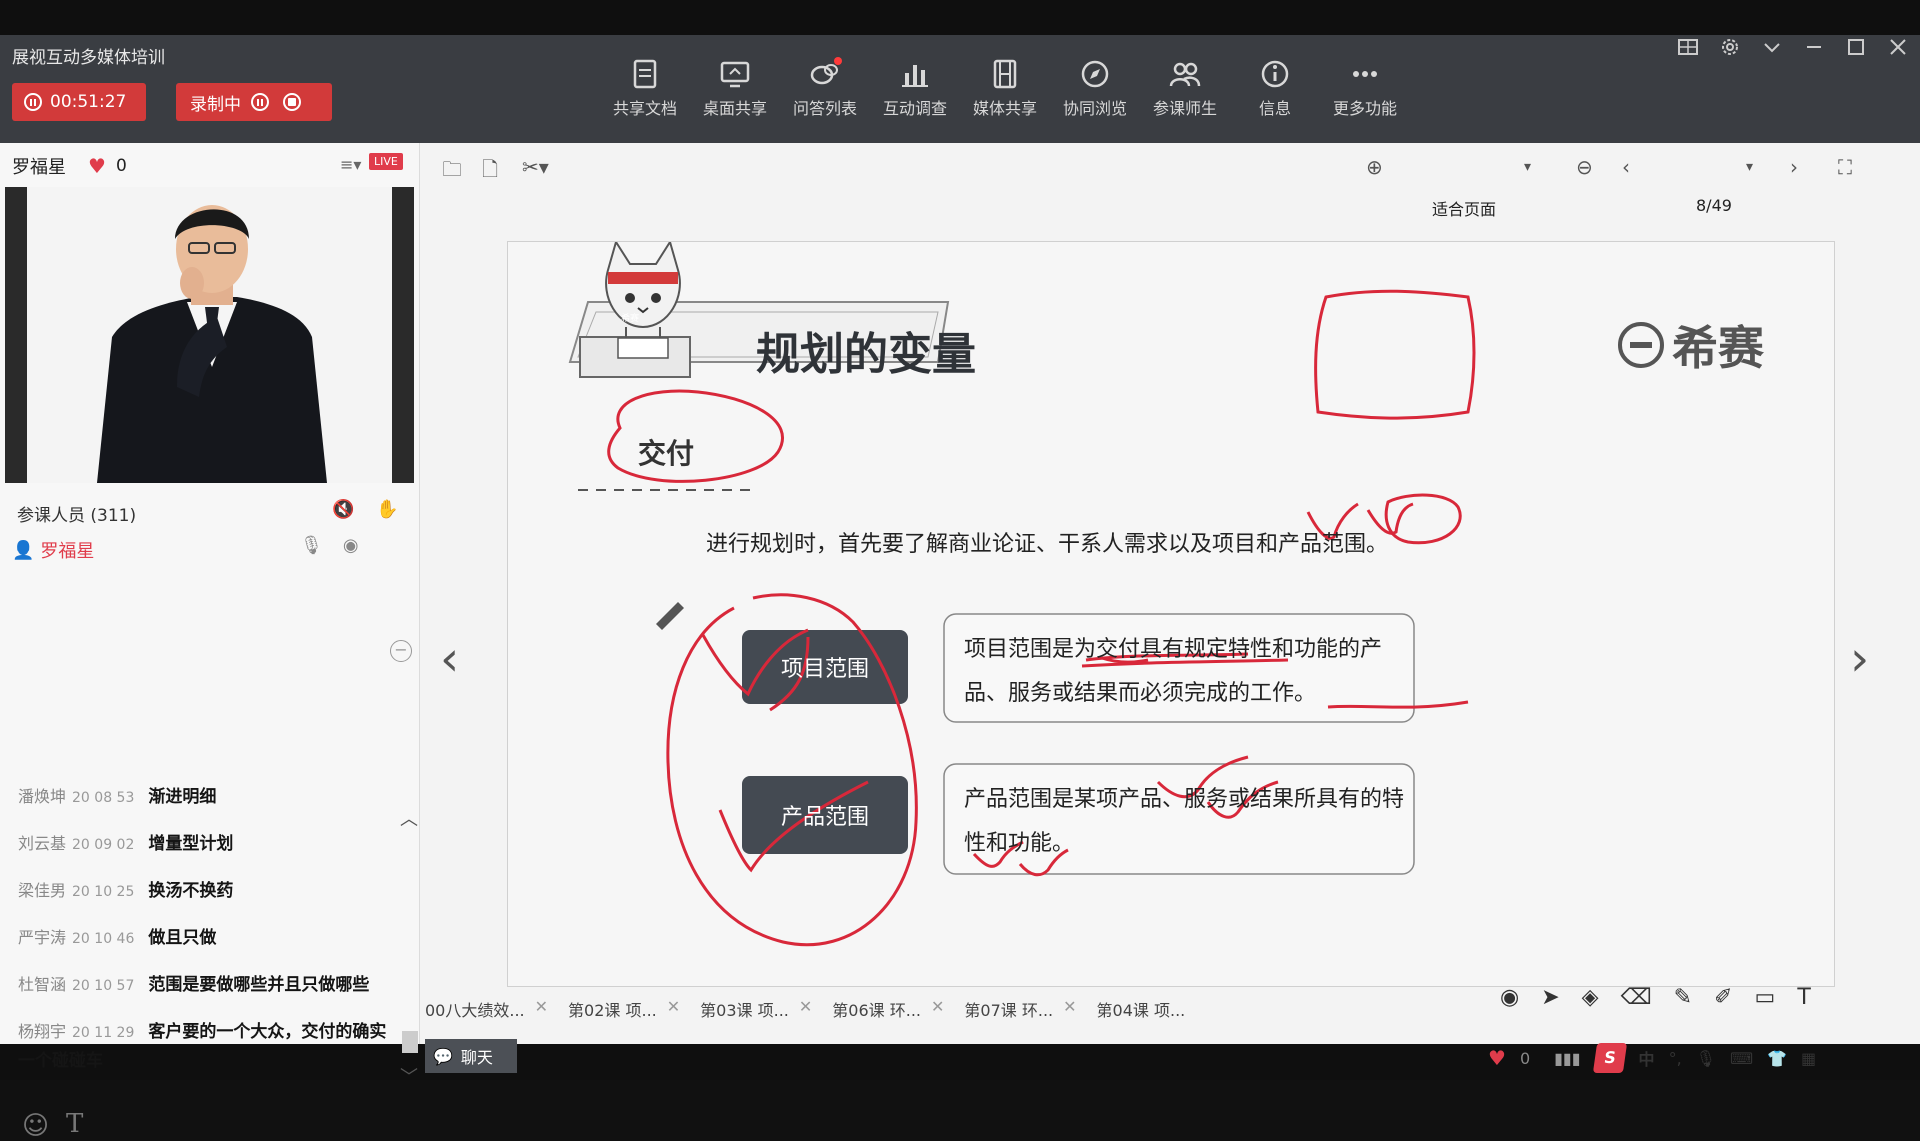 This screenshot has height=1141, width=1920. Describe the element at coordinates (53, 550) in the screenshot. I see `presenter-row: 👤 罗福星` at that location.